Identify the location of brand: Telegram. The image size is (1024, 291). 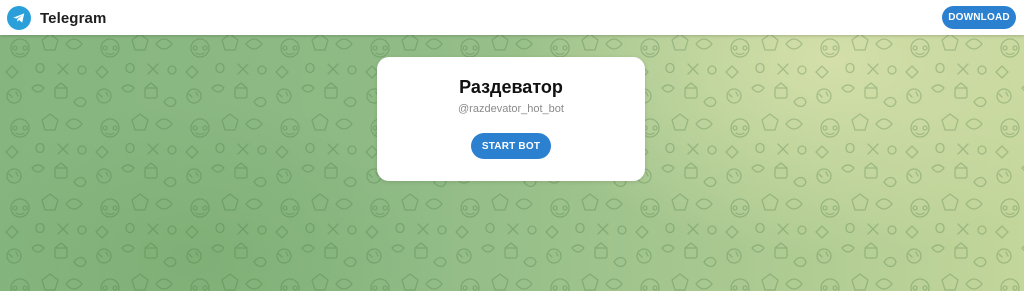
(56, 18).